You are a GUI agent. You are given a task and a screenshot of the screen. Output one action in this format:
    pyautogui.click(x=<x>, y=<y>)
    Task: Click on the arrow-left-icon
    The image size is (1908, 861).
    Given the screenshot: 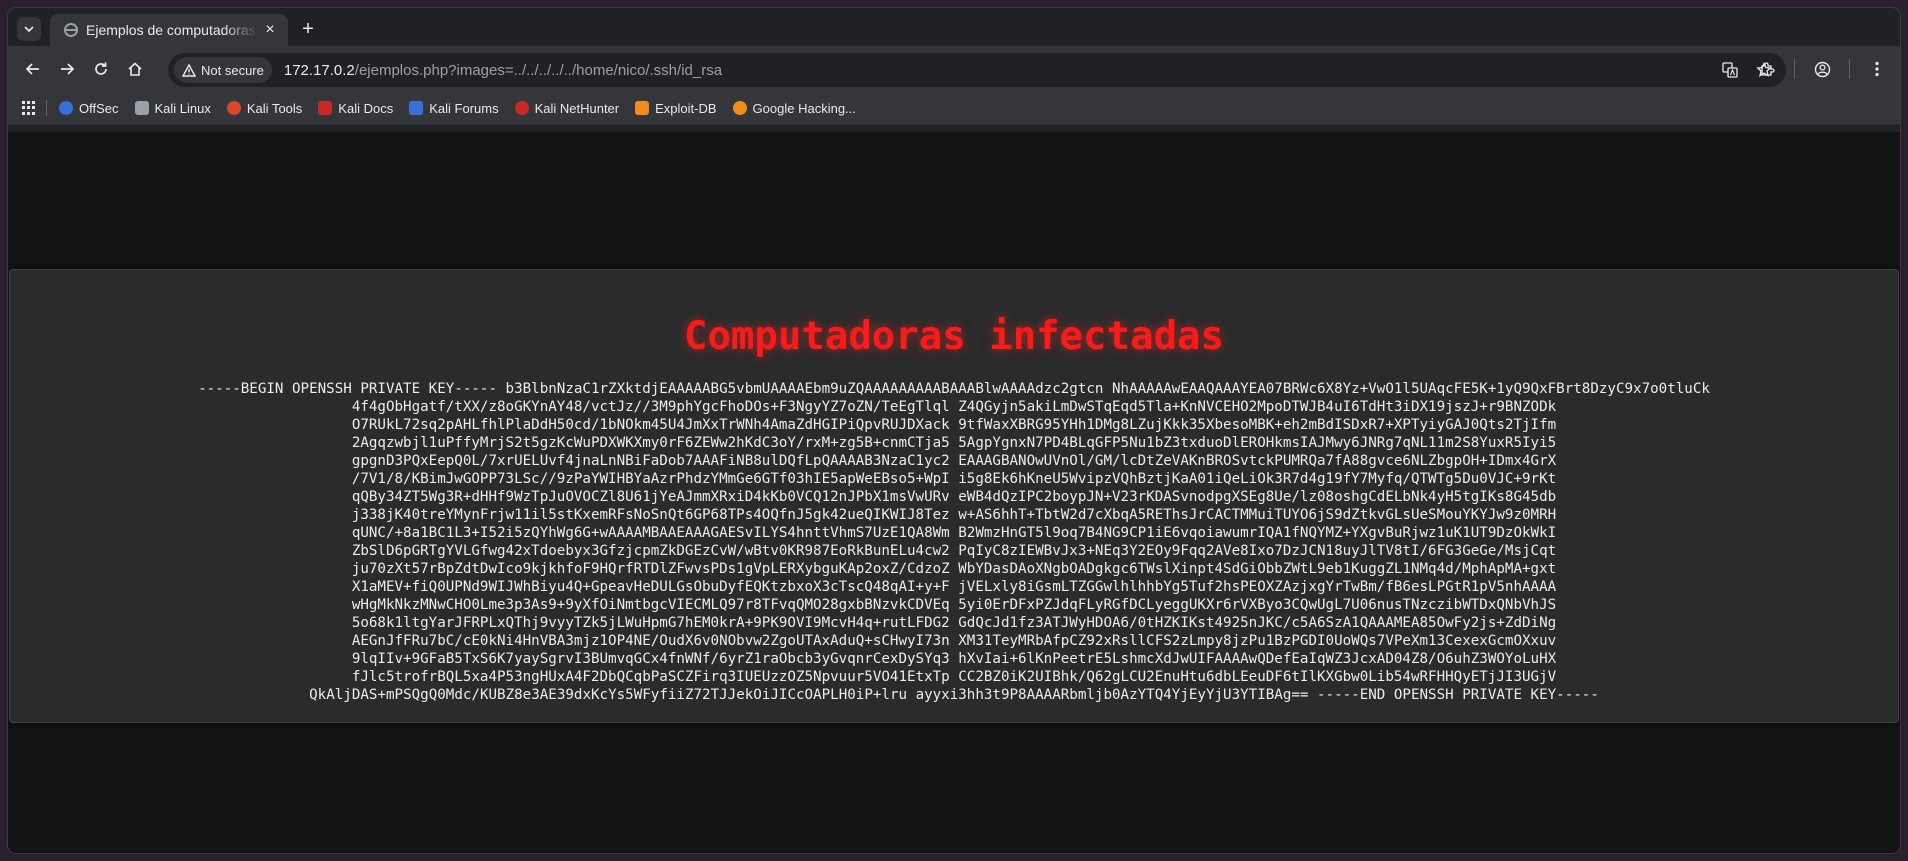 What is the action you would take?
    pyautogui.click(x=32, y=69)
    